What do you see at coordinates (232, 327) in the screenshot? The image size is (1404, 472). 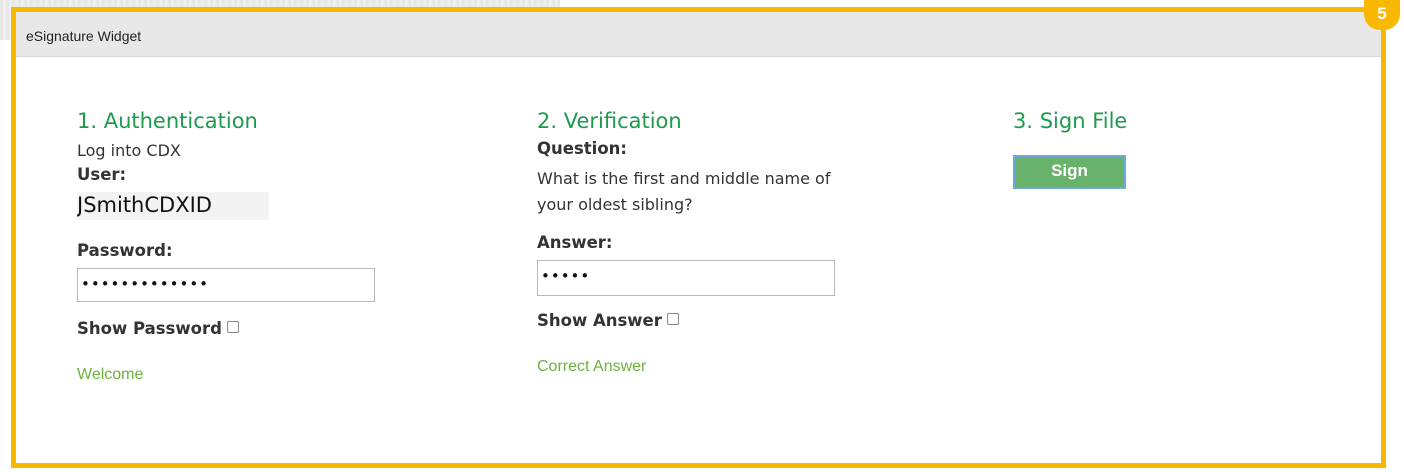 I see `show-password-checkbox` at bounding box center [232, 327].